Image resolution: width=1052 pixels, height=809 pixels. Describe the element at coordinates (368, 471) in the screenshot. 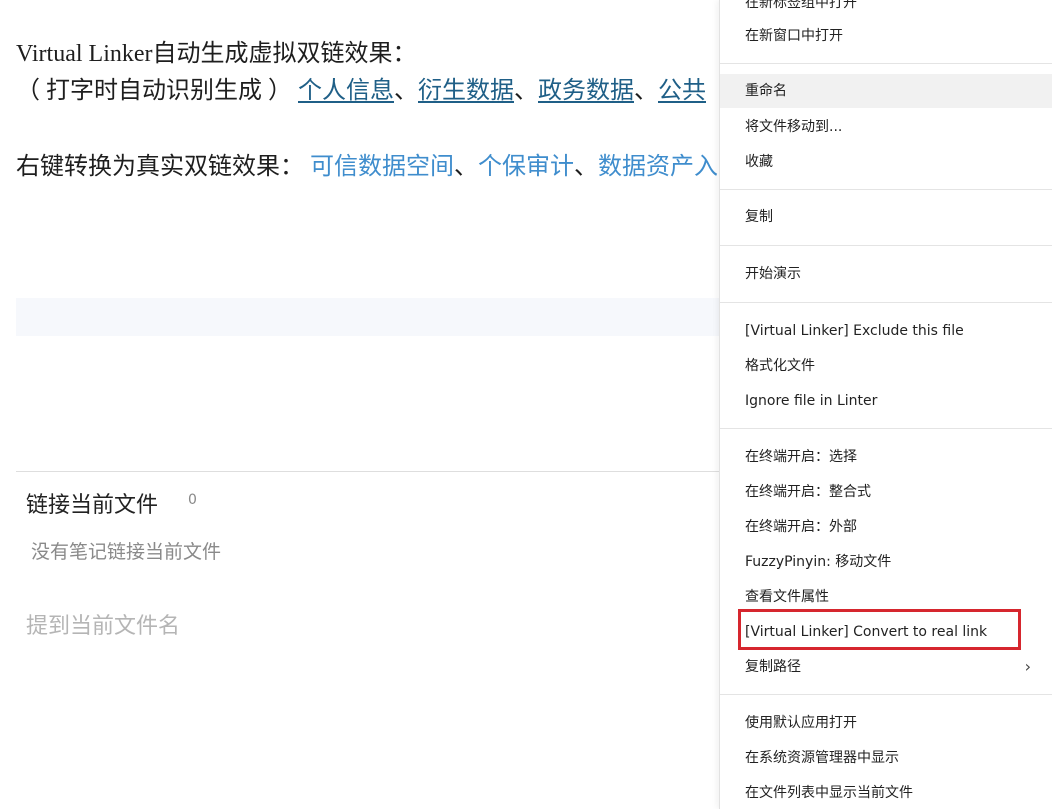

I see `backlinks-divider` at that location.